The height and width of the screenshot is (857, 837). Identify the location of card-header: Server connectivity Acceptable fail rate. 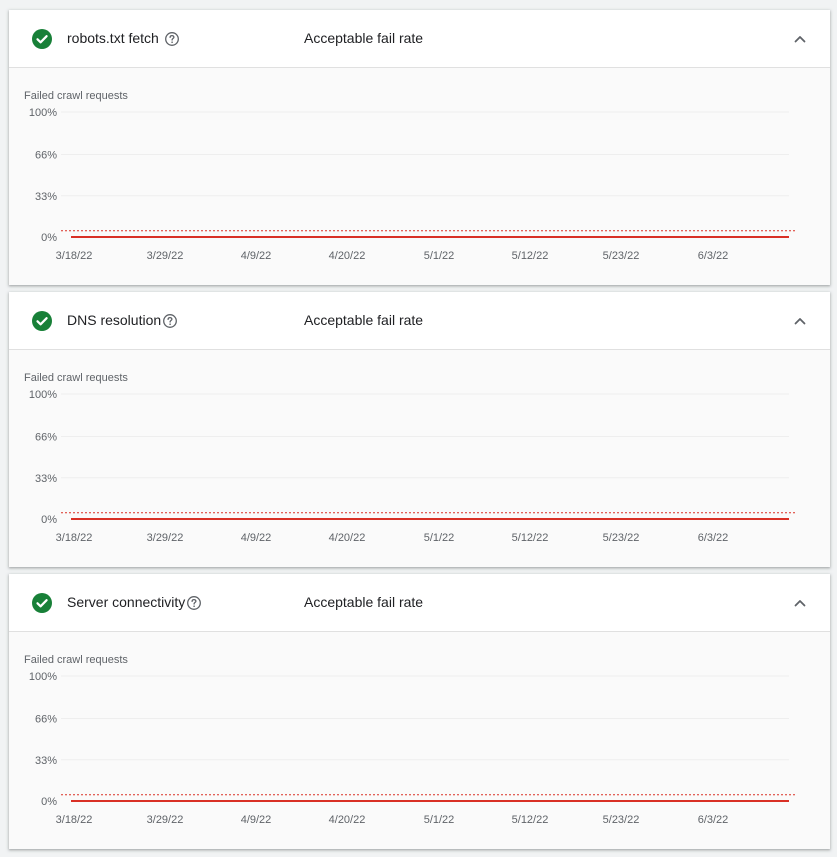
(419, 603).